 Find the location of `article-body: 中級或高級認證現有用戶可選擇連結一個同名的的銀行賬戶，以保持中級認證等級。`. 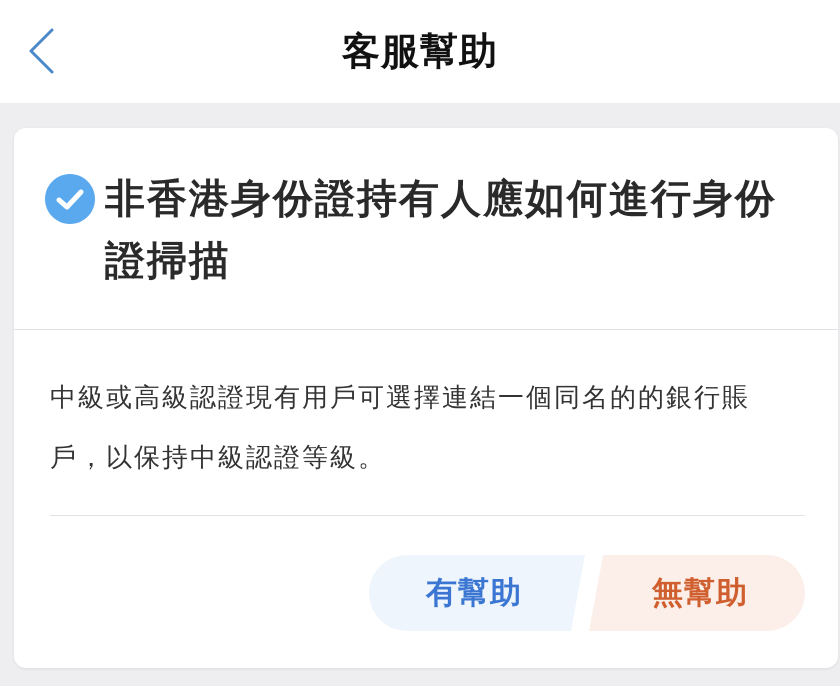

article-body: 中級或高級認證現有用戶可選擇連結一個同名的的銀行賬戶，以保持中級認證等級。 is located at coordinates (400, 428).